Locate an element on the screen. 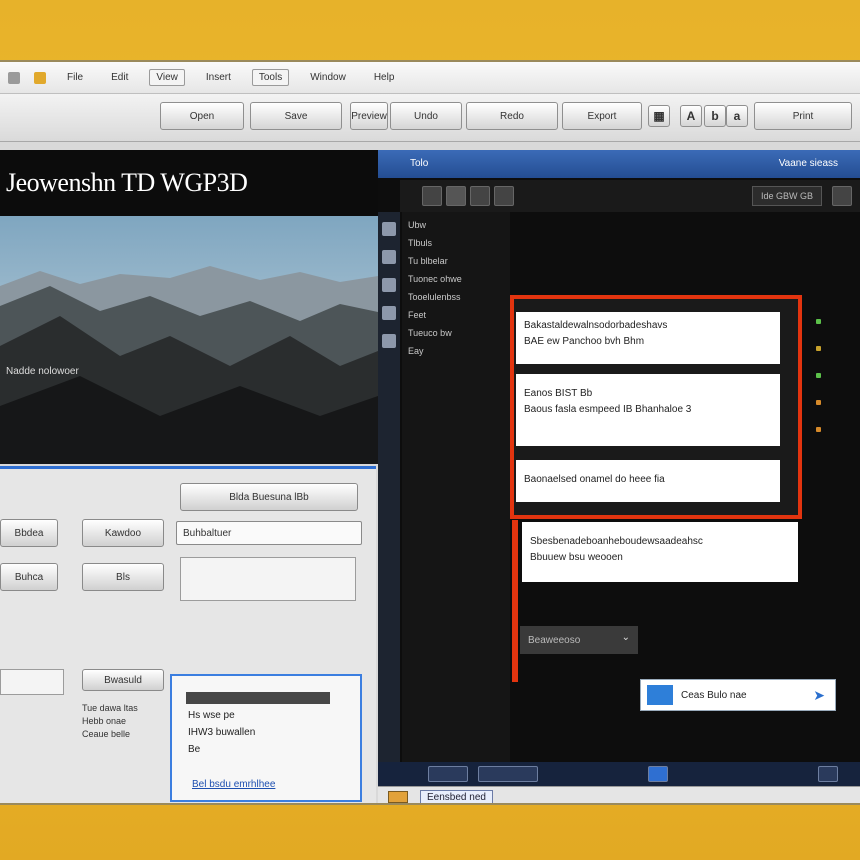 This screenshot has height=860, width=860. status-label: Eensbed ned is located at coordinates (456, 796).